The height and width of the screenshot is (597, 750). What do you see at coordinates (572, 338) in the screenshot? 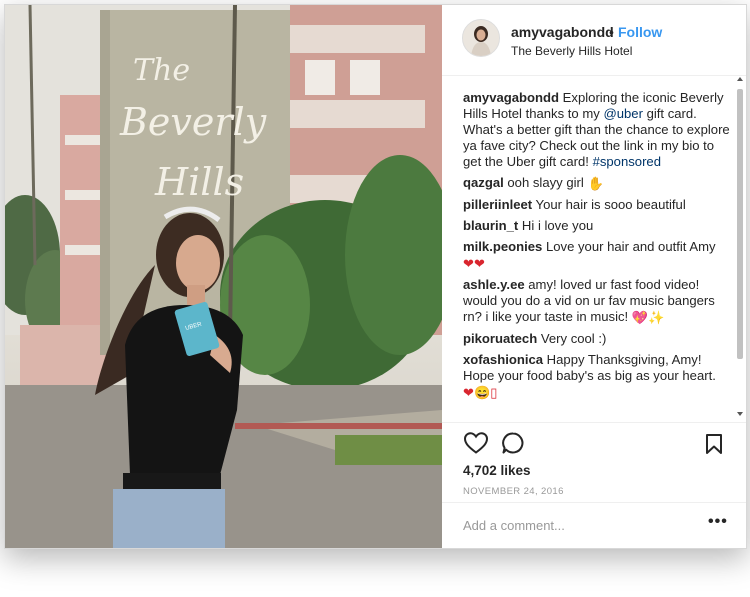
I see `comment-text: Very cool :)` at bounding box center [572, 338].